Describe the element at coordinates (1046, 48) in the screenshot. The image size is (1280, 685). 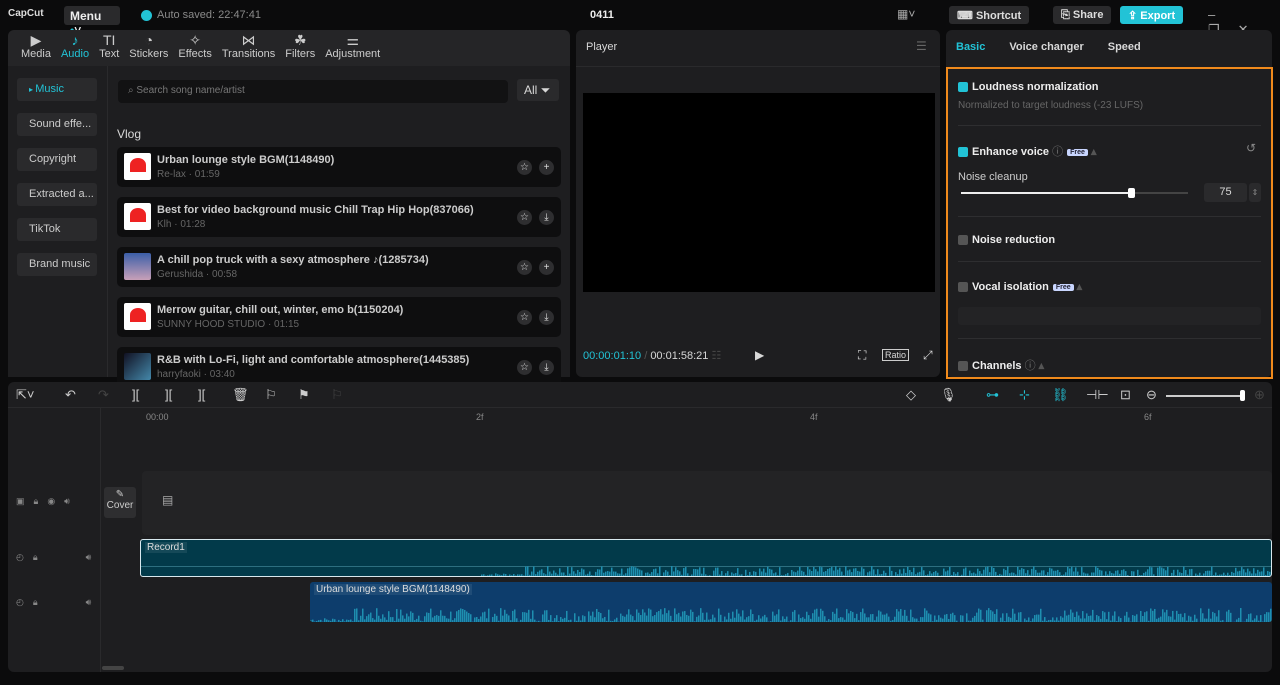
I see `tab-voice-changer: Voice changer` at that location.